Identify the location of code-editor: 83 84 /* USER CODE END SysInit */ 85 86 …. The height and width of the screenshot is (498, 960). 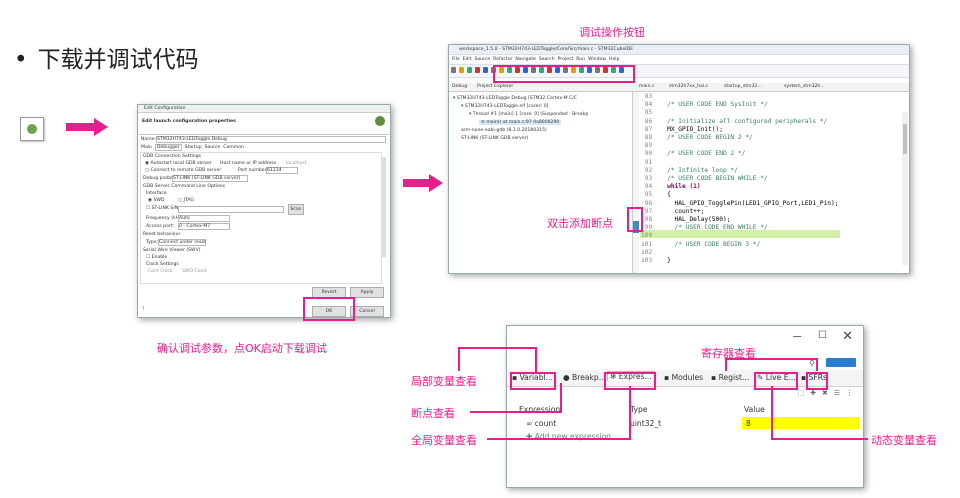
(771, 182).